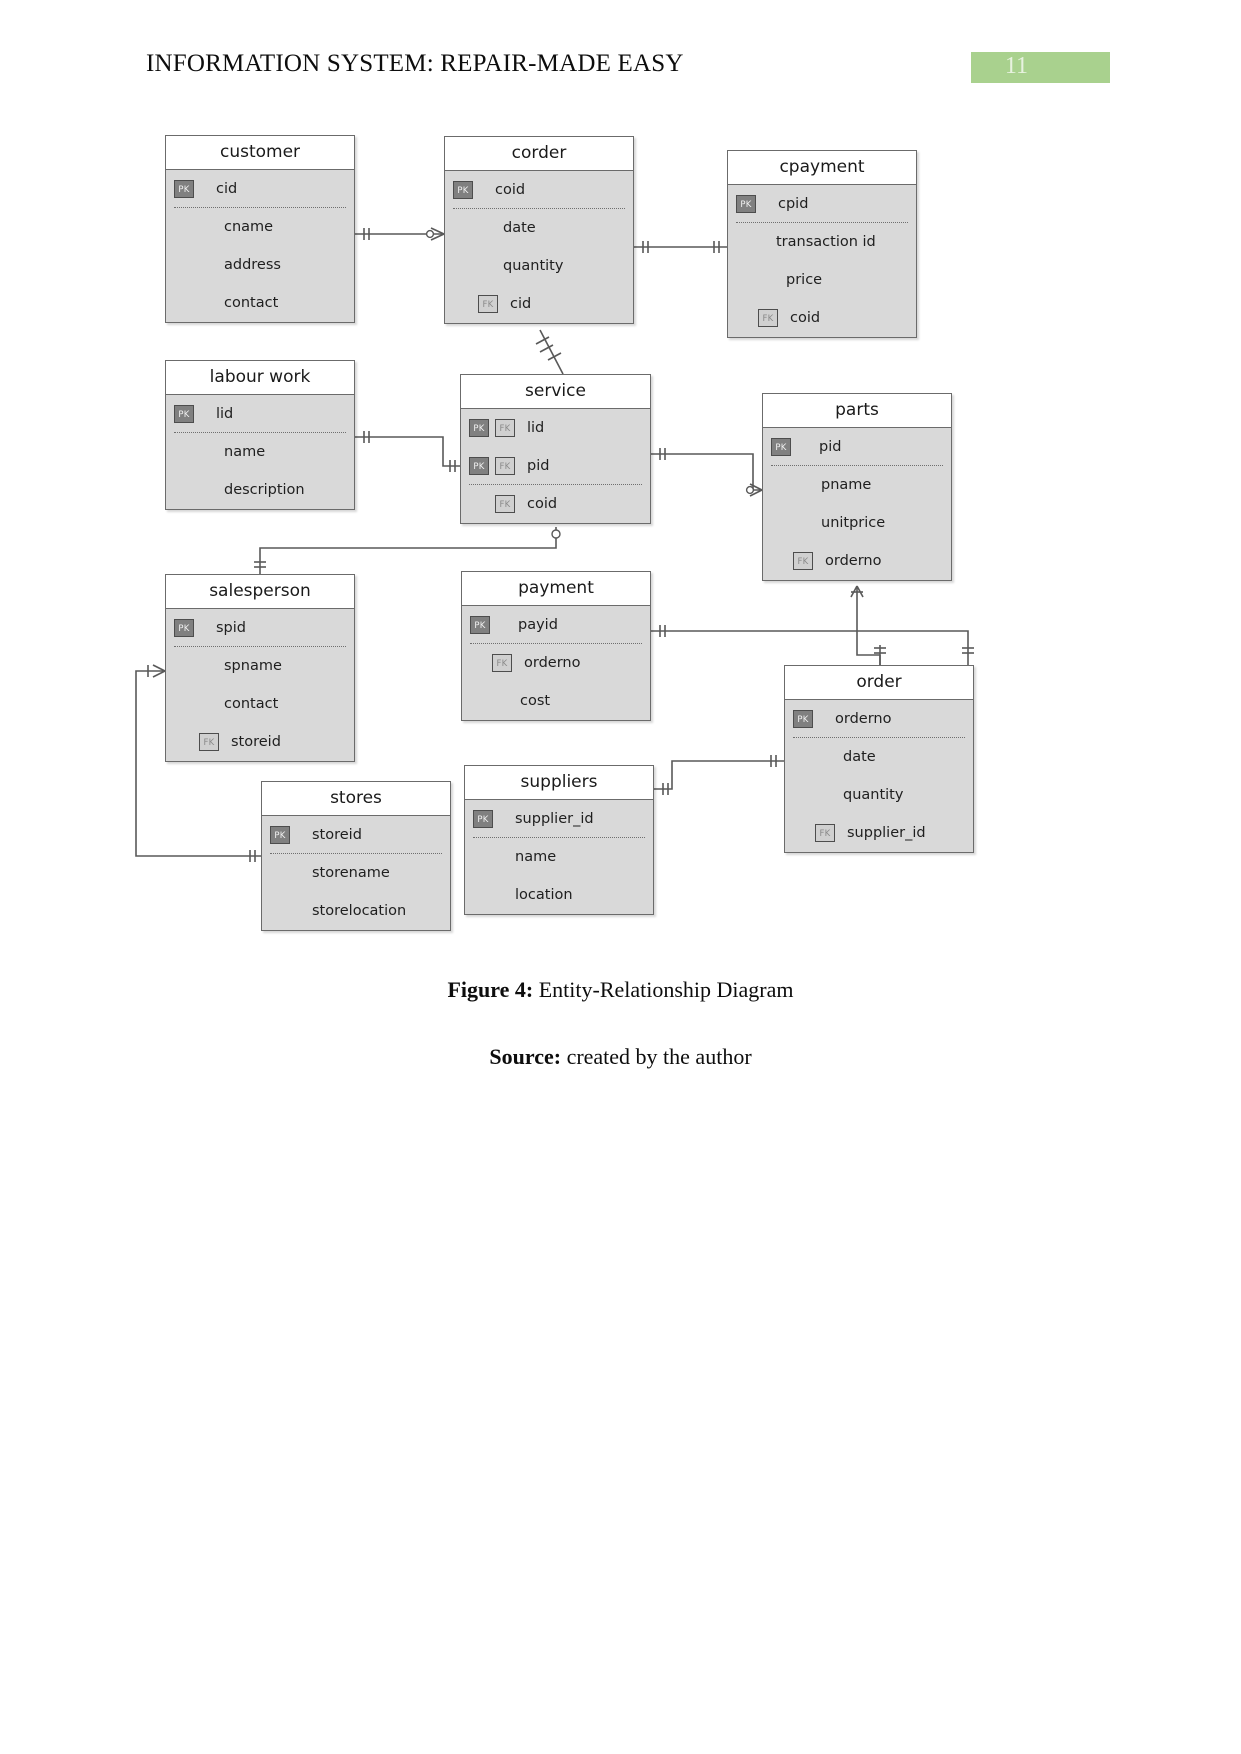 This screenshot has height=1754, width=1241. Describe the element at coordinates (260, 265) in the screenshot. I see `attribute-row: address` at that location.